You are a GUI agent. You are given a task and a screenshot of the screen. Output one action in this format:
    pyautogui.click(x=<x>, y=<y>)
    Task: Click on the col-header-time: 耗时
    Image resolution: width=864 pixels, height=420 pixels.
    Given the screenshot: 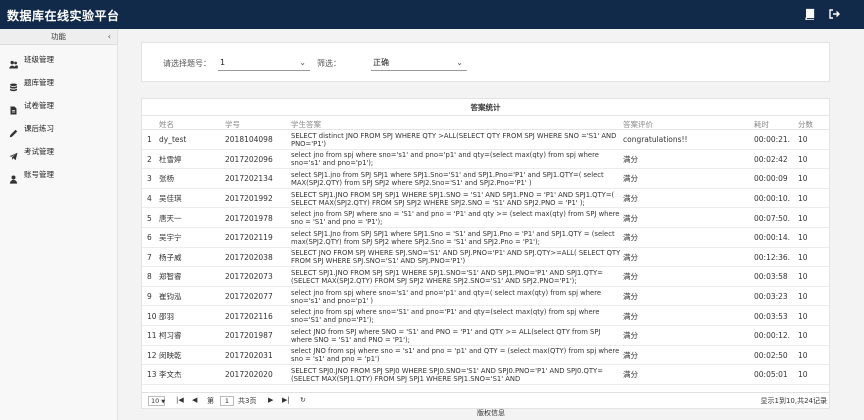 What is the action you would take?
    pyautogui.click(x=761, y=124)
    